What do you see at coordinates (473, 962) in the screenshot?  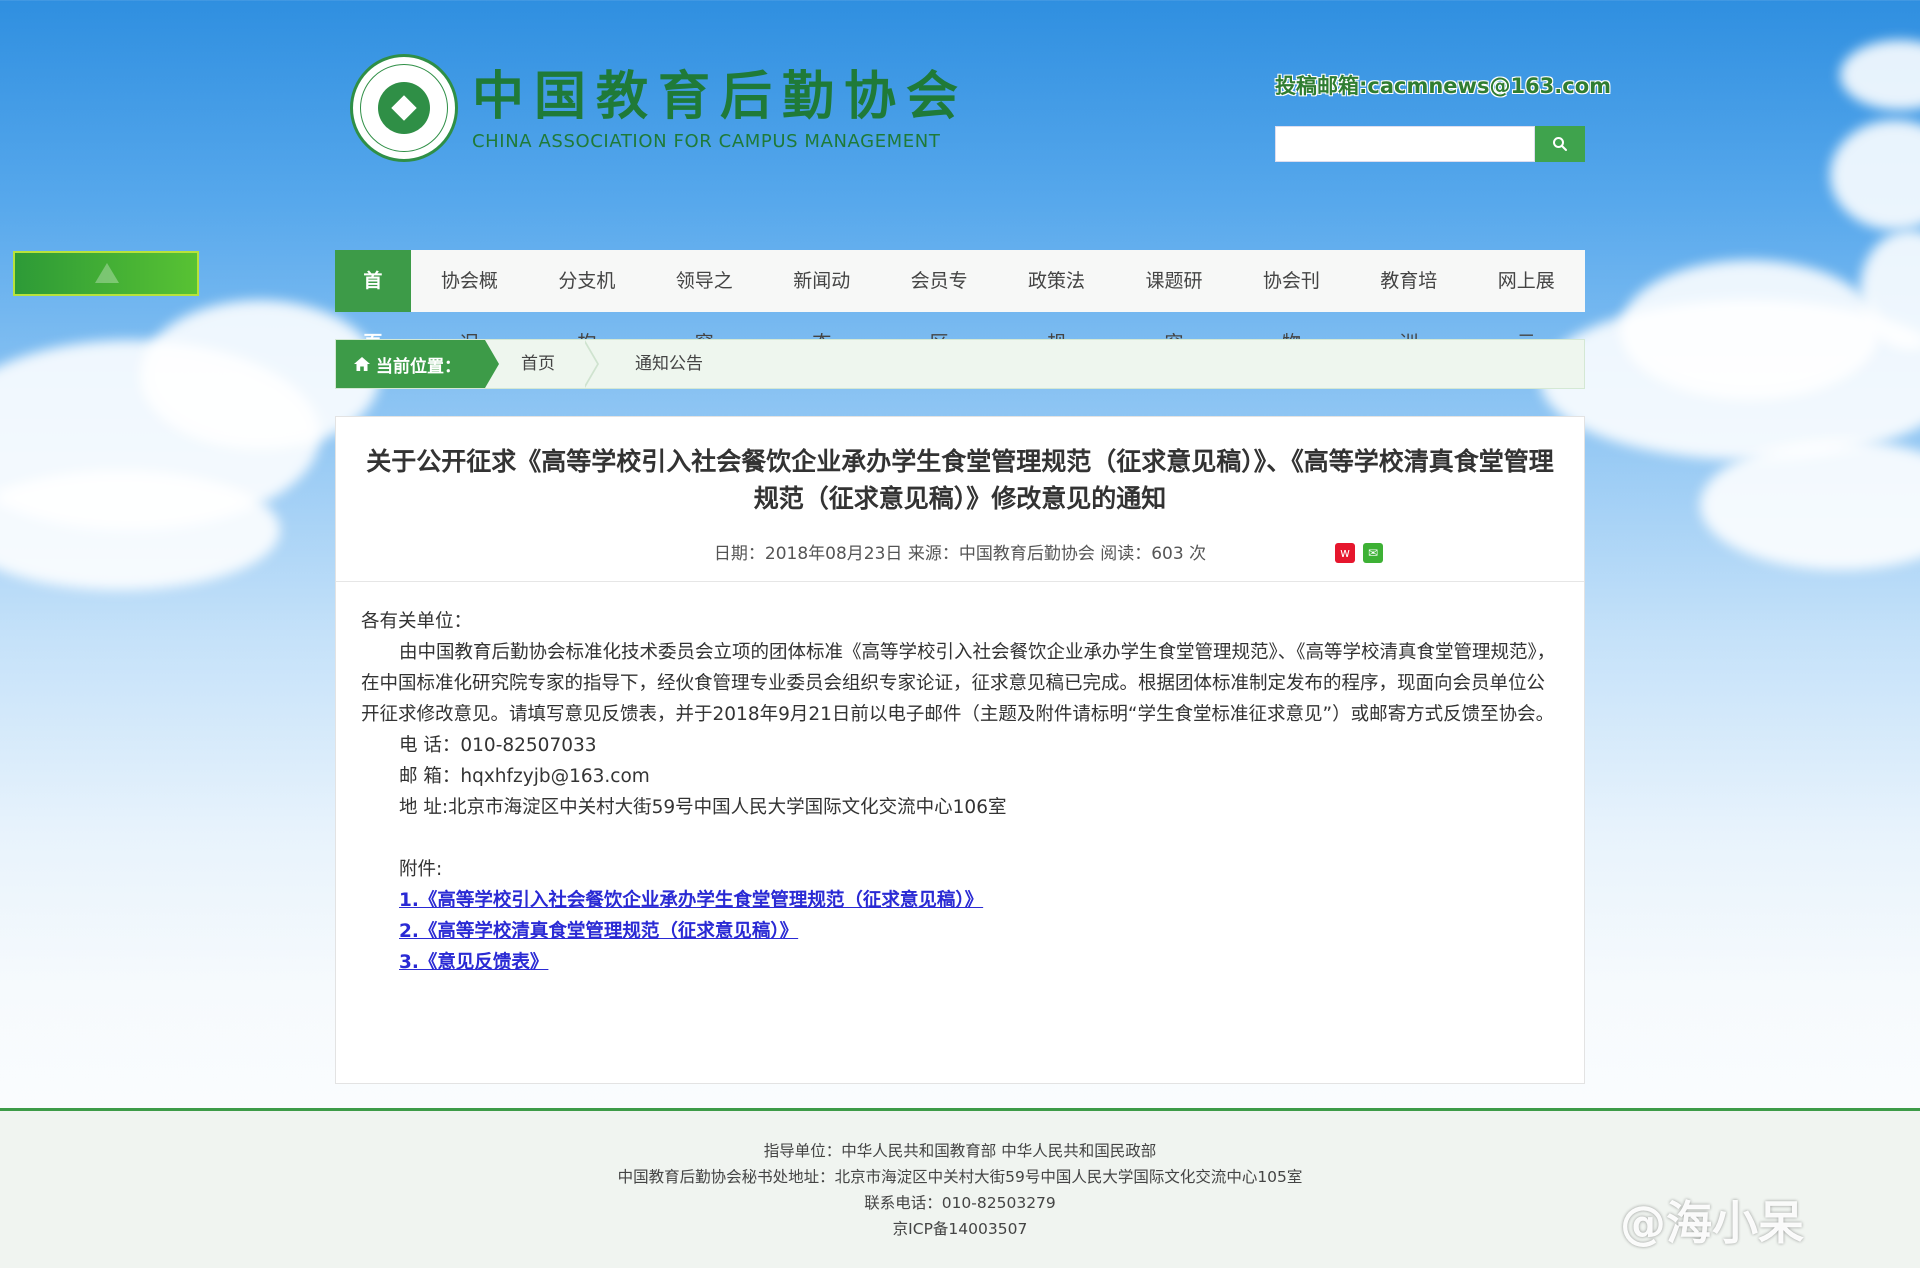 I see `attachment-link-3: 3.《意见反馈表》` at bounding box center [473, 962].